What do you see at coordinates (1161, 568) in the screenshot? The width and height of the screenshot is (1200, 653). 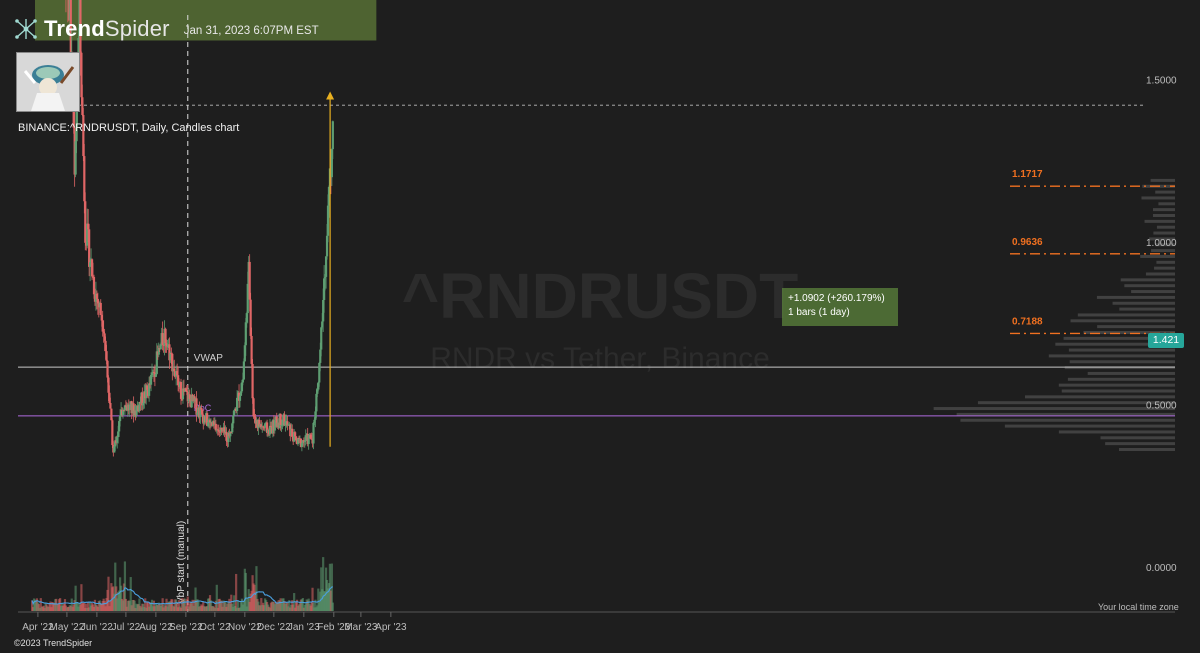 I see `y-tick-label: 0.0000` at bounding box center [1161, 568].